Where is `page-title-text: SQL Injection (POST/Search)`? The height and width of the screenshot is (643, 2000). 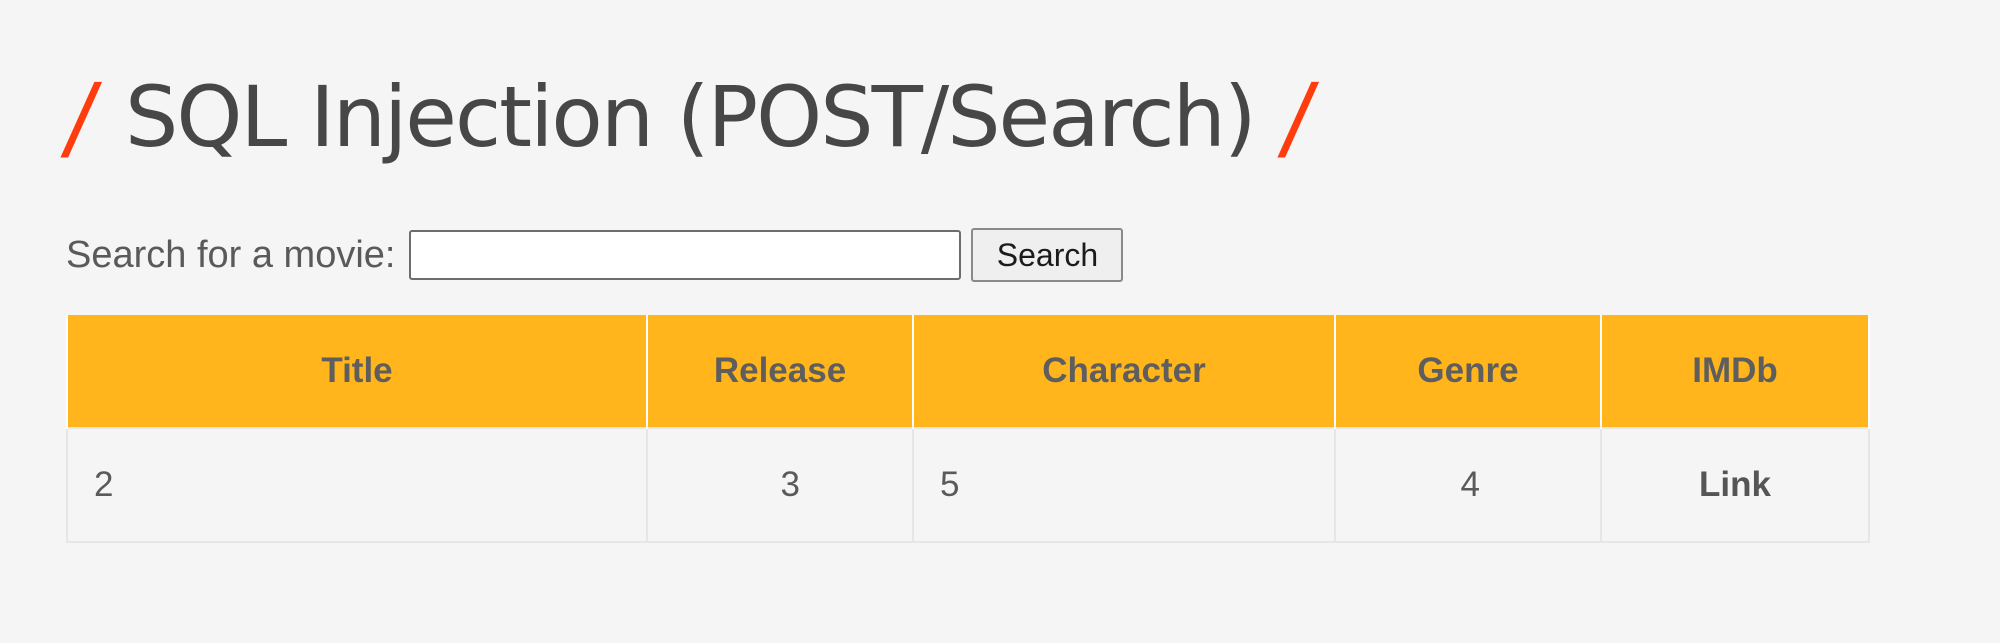
page-title-text: SQL Injection (POST/Search) is located at coordinates (691, 117).